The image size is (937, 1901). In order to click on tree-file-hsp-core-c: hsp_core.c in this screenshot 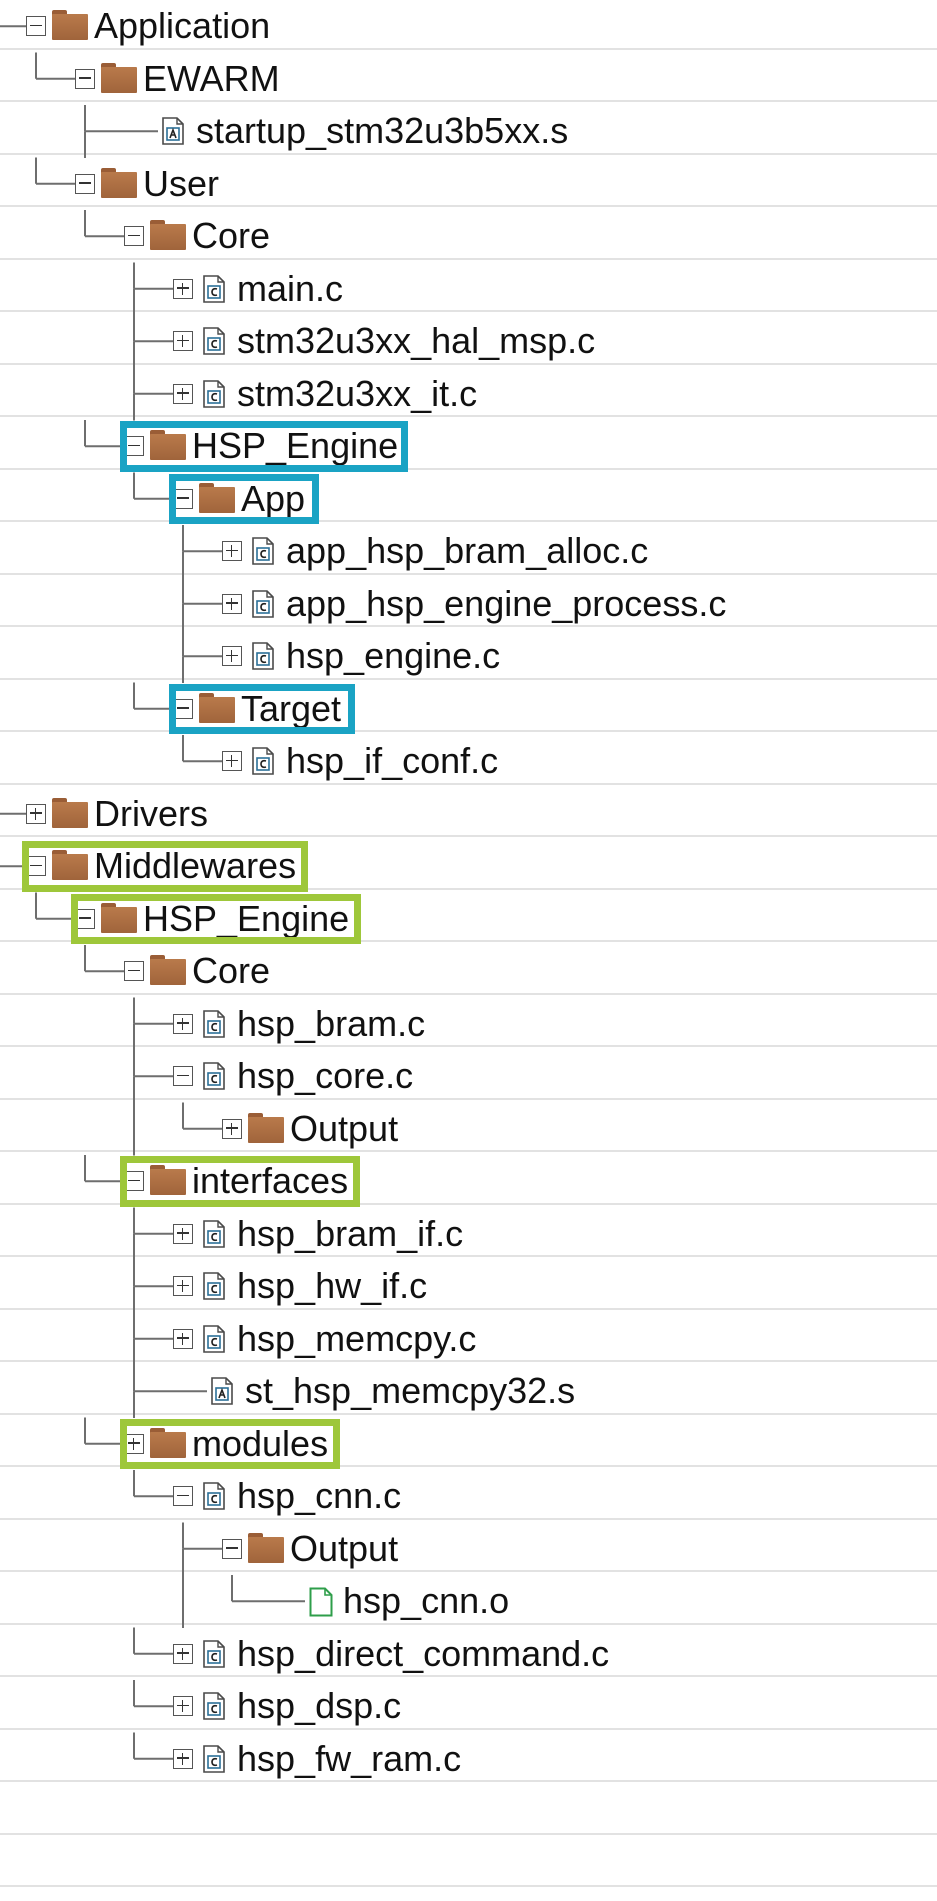, I will do `click(468, 1076)`.